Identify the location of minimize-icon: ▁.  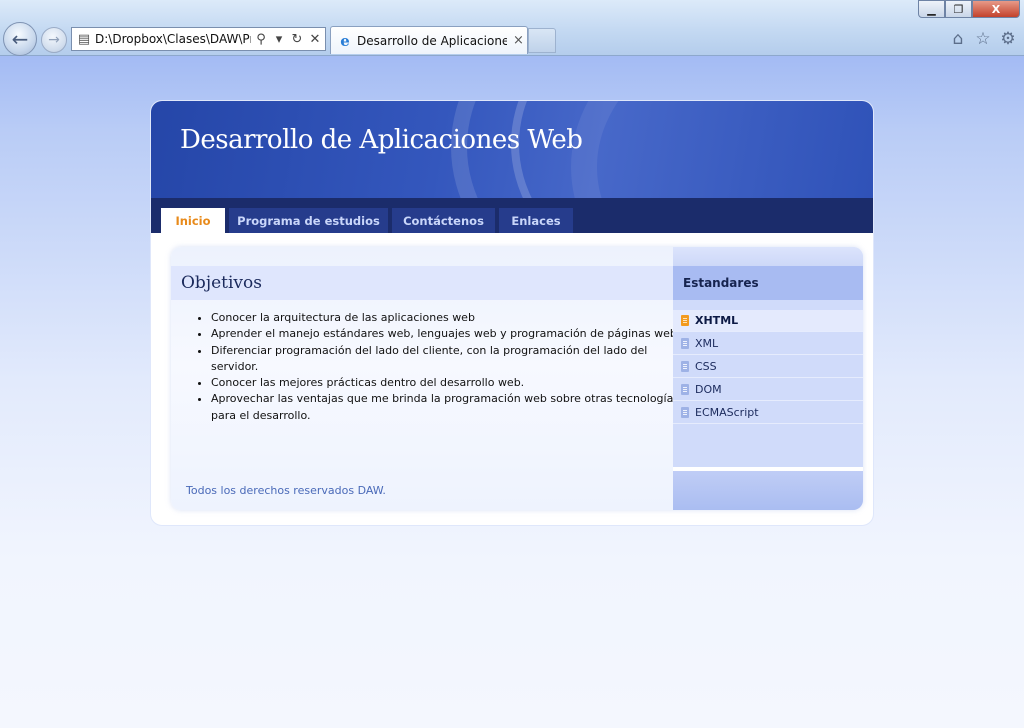
(931, 9).